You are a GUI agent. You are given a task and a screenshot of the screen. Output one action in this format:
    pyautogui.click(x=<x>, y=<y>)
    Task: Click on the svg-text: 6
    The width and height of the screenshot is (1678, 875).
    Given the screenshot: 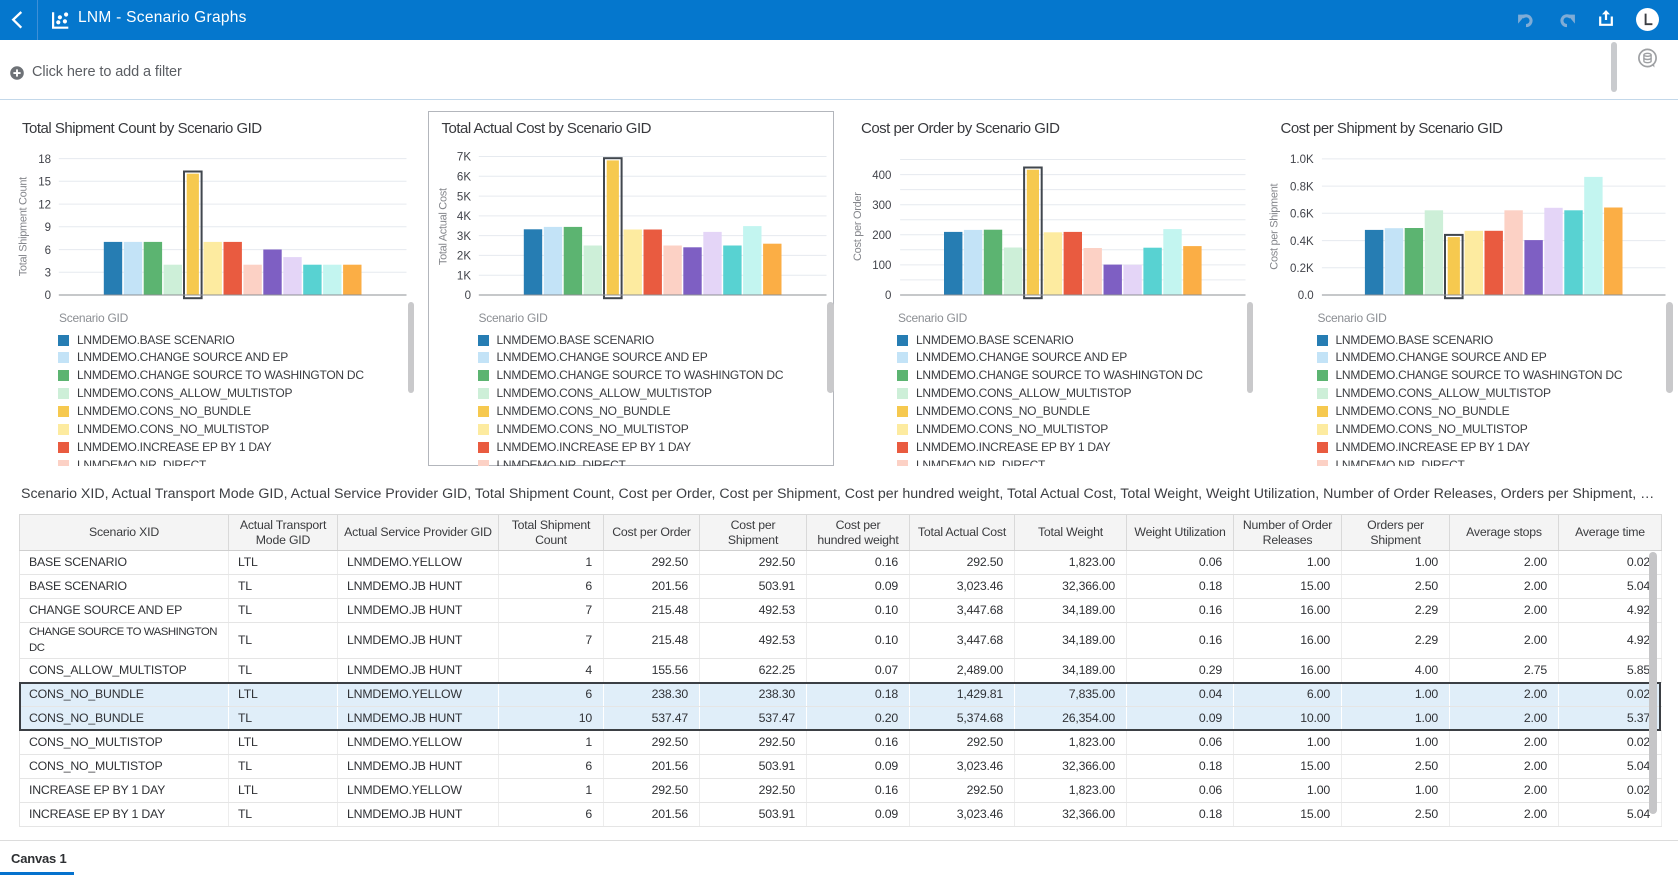 What is the action you would take?
    pyautogui.click(x=48, y=251)
    